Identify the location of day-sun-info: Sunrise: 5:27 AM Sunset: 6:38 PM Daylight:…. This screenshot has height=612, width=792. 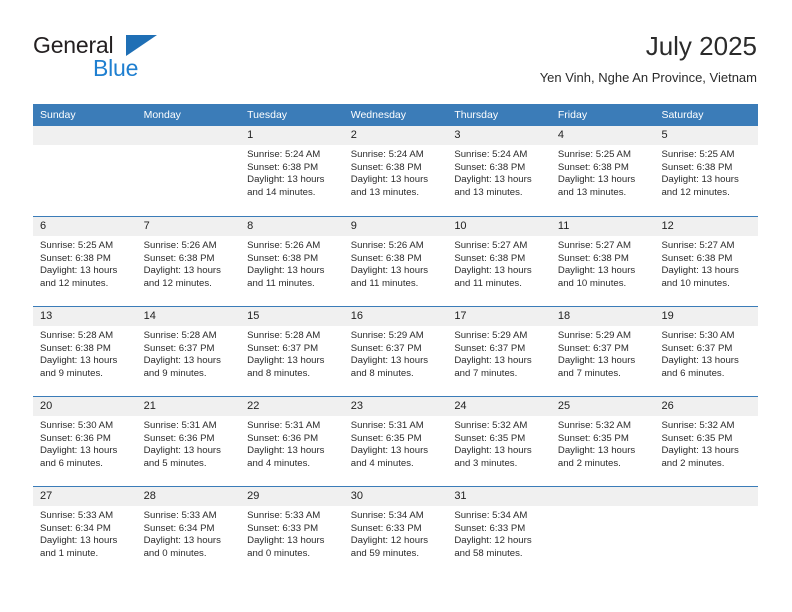
(603, 263).